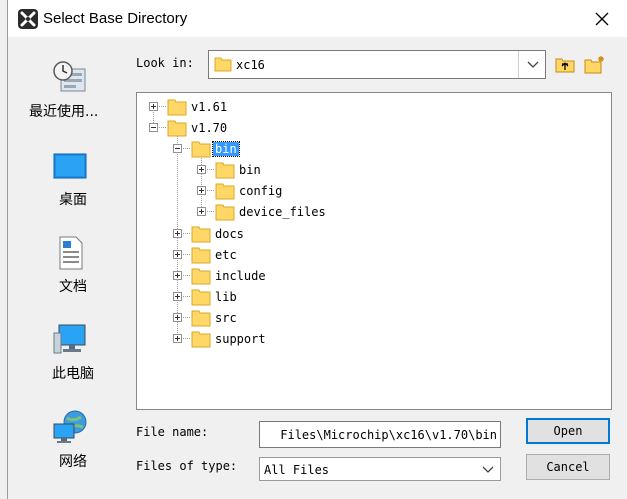 This screenshot has width=627, height=499. I want to click on file-type-combo: All Files, so click(380, 469).